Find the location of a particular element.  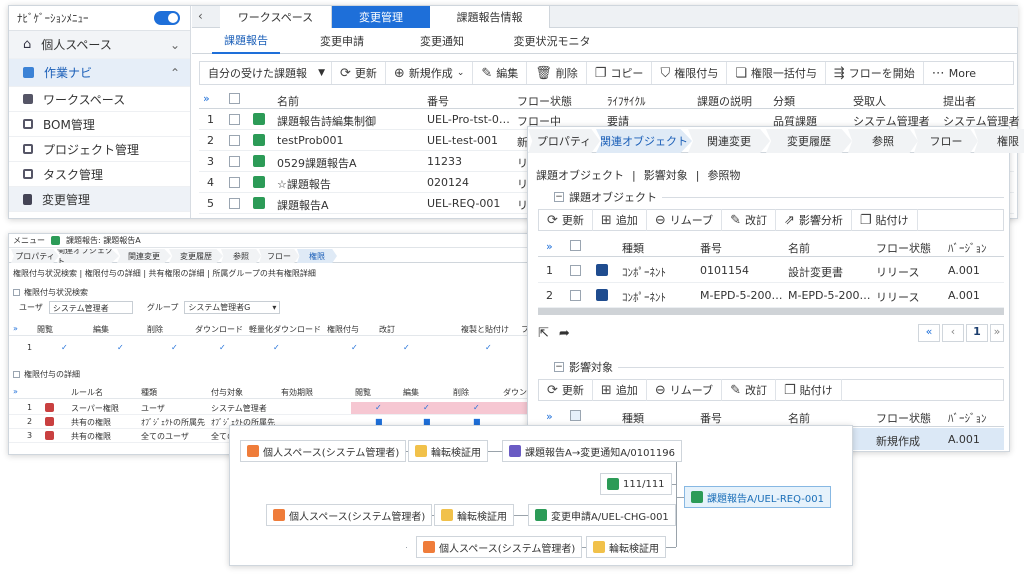

link-impact-target: 影響対象 is located at coordinates (666, 175).